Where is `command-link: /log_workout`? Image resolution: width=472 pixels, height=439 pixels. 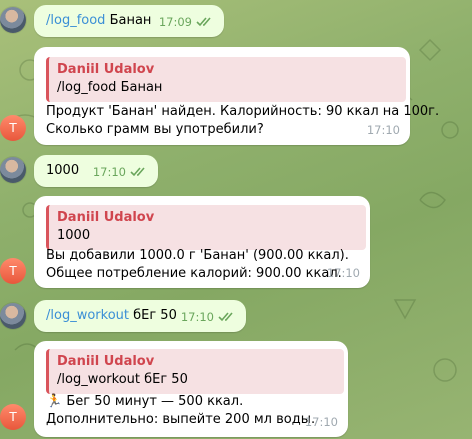
command-link: /log_workout is located at coordinates (87, 315).